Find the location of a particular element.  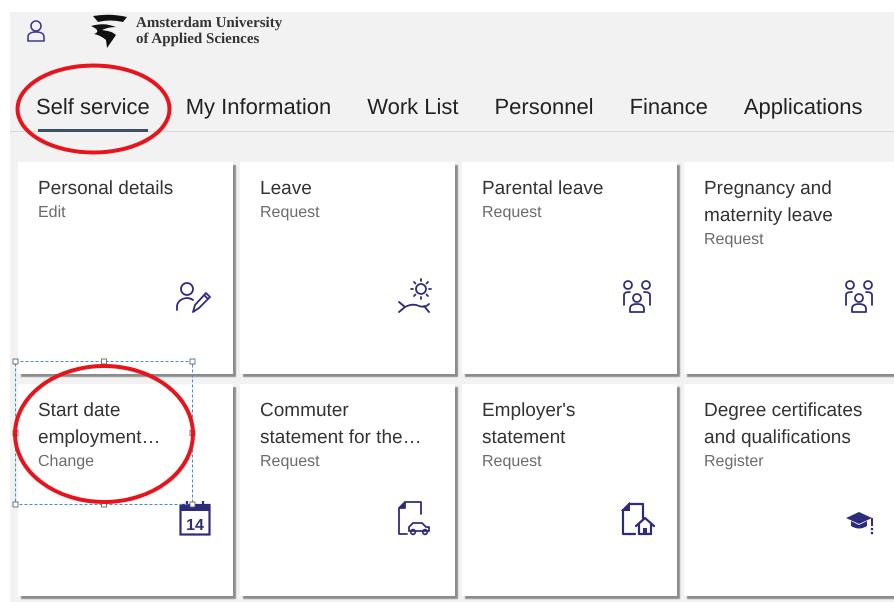

logo-icon is located at coordinates (109, 31).